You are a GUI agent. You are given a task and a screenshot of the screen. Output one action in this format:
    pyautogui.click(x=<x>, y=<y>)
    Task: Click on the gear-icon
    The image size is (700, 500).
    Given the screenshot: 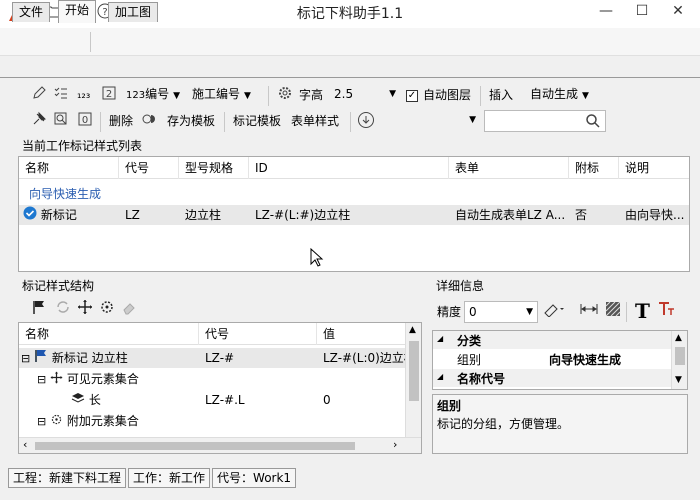 What is the action you would take?
    pyautogui.click(x=285, y=96)
    